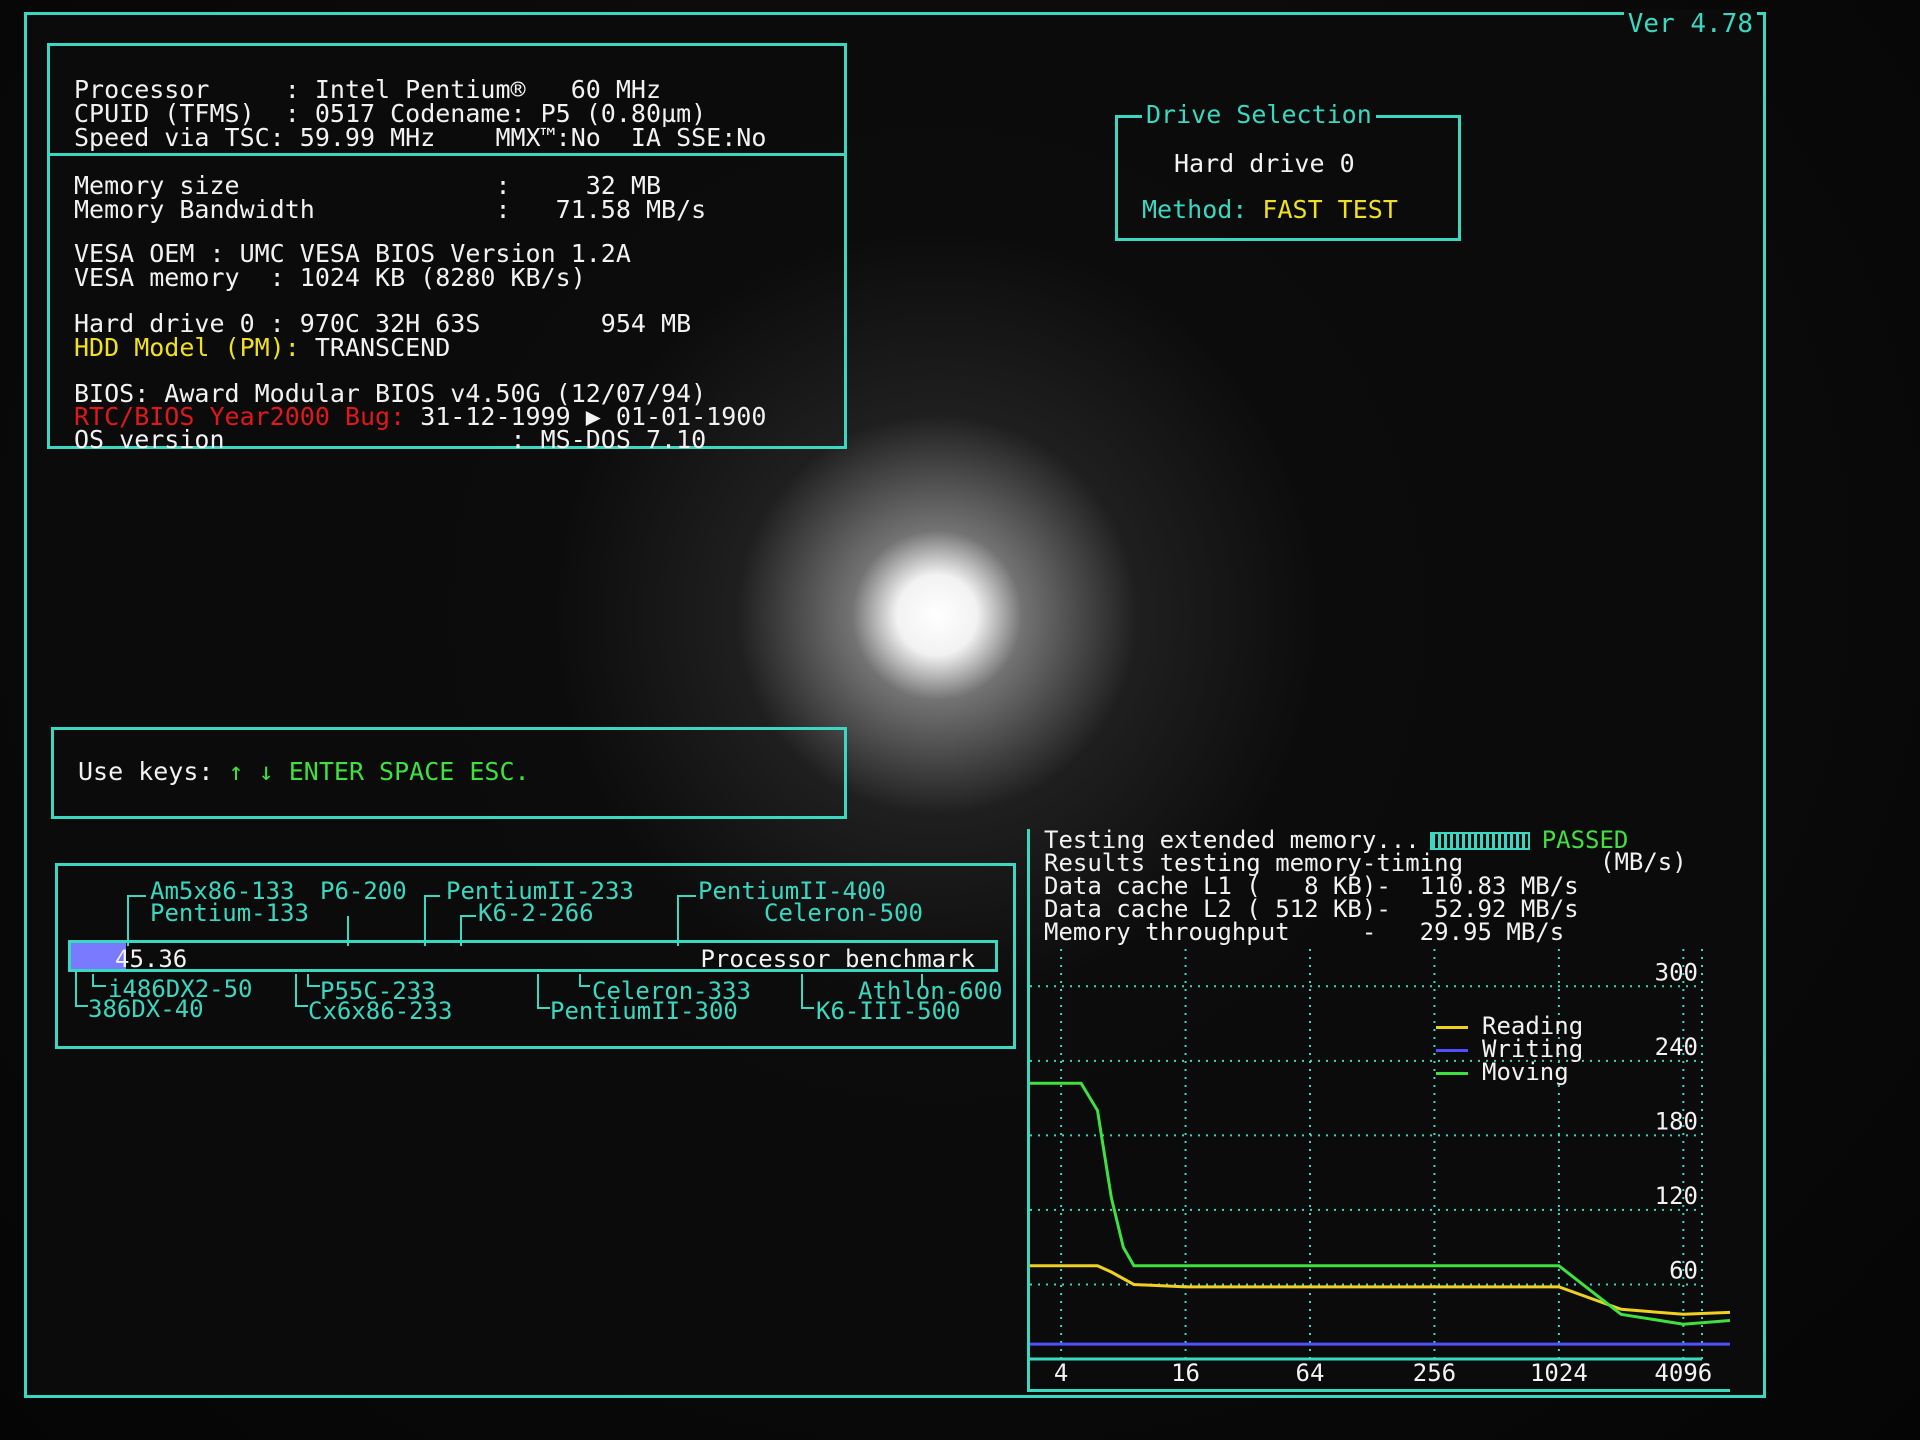 The width and height of the screenshot is (1920, 1440). I want to click on units-label: (MB/s), so click(1643, 862).